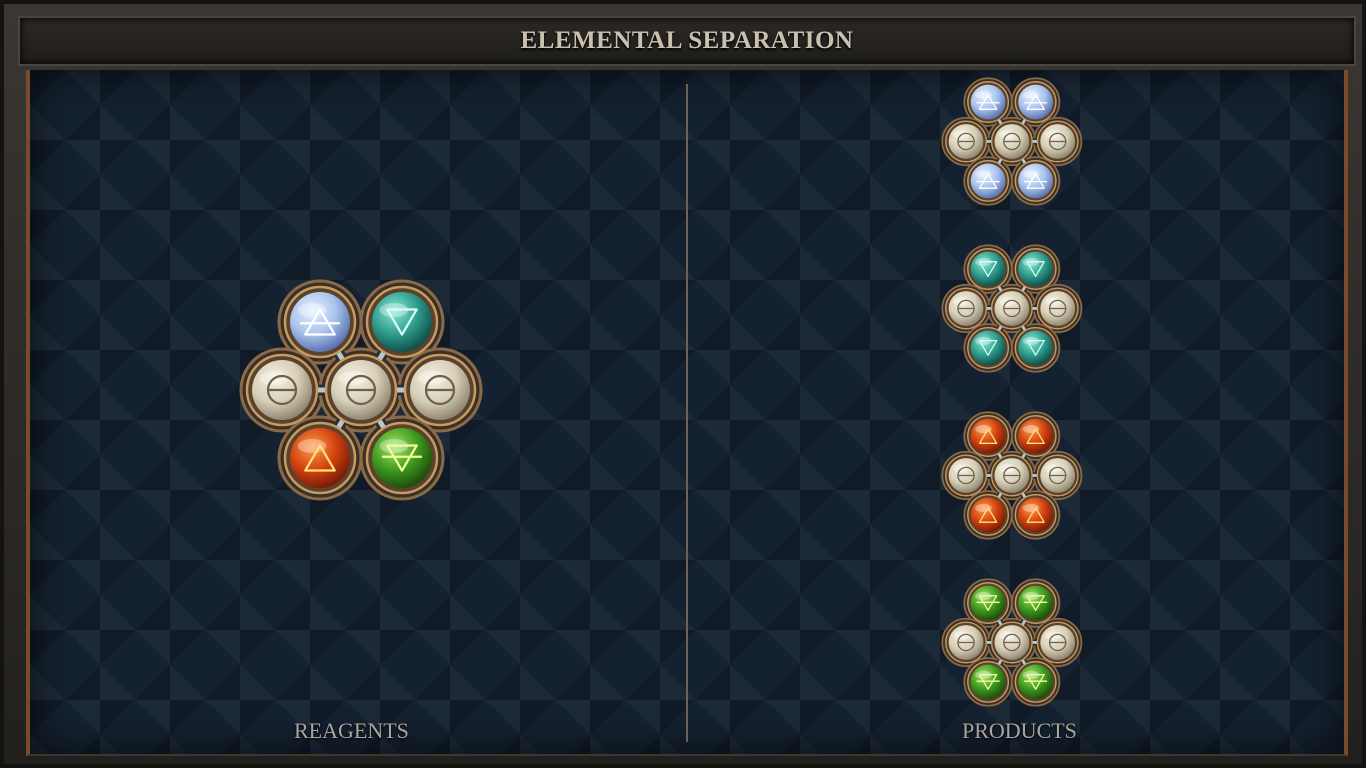 This screenshot has width=1366, height=768. What do you see at coordinates (351, 730) in the screenshot?
I see `reagents-label: REAGENTS` at bounding box center [351, 730].